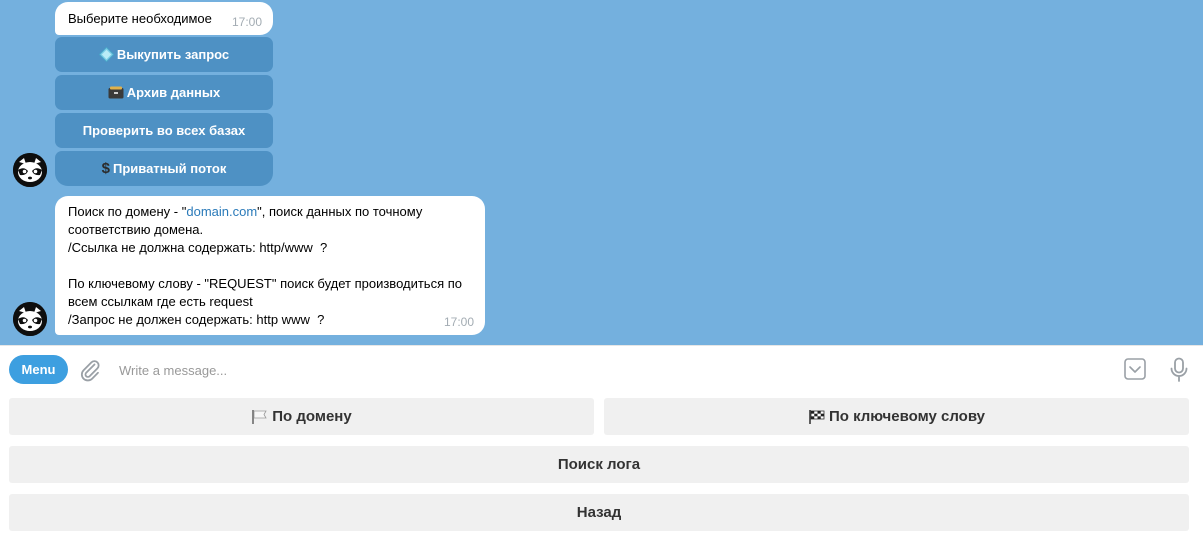  Describe the element at coordinates (260, 417) in the screenshot. I see `white-flag-icon` at that location.